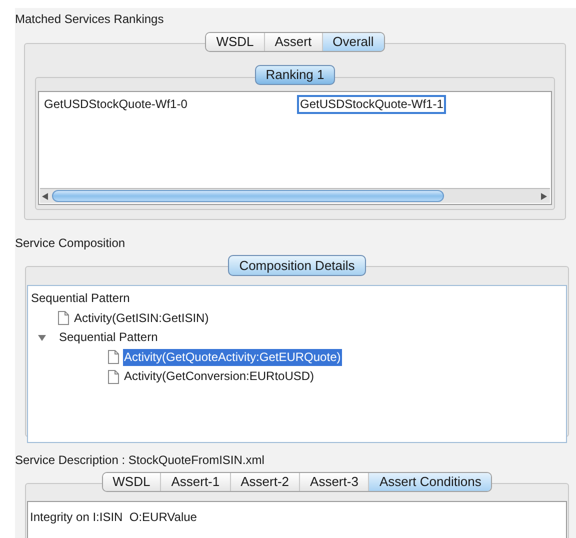 The image size is (576, 538). Describe the element at coordinates (430, 482) in the screenshot. I see `tab: Assert Conditions` at that location.